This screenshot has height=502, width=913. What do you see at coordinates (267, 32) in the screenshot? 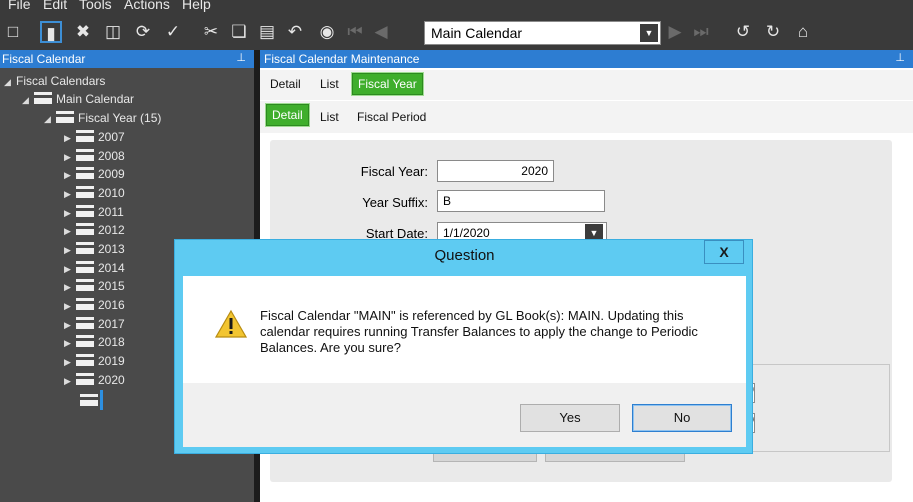
I see `paste-icon: ▤` at bounding box center [267, 32].